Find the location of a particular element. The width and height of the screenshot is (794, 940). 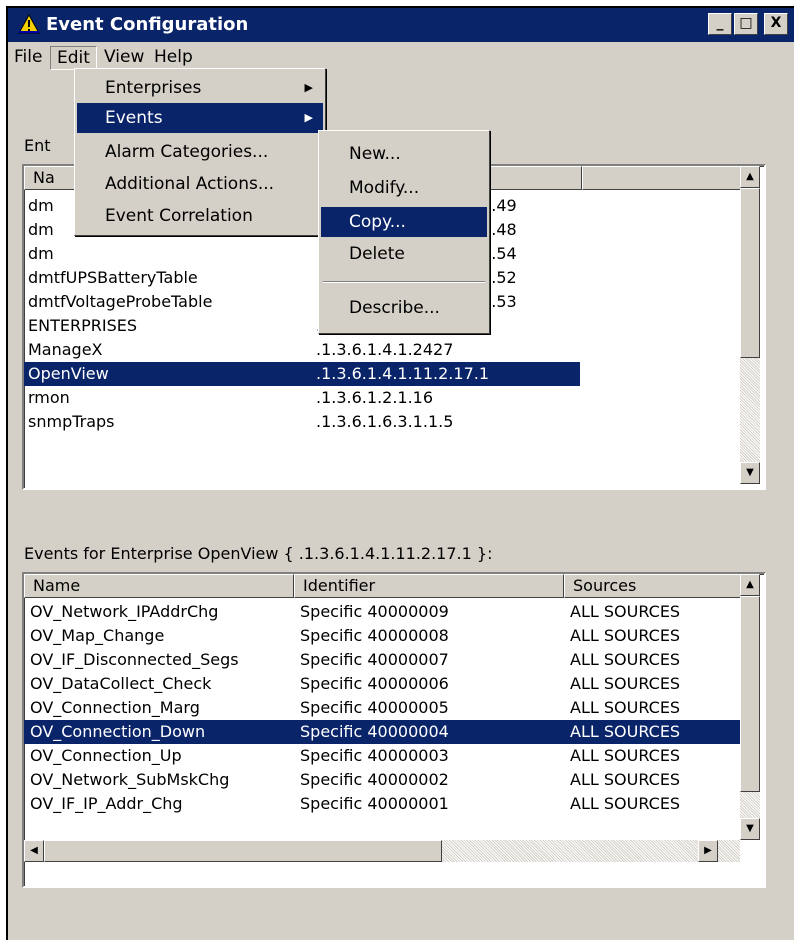

enterprises-header-extra is located at coordinates (662, 178).